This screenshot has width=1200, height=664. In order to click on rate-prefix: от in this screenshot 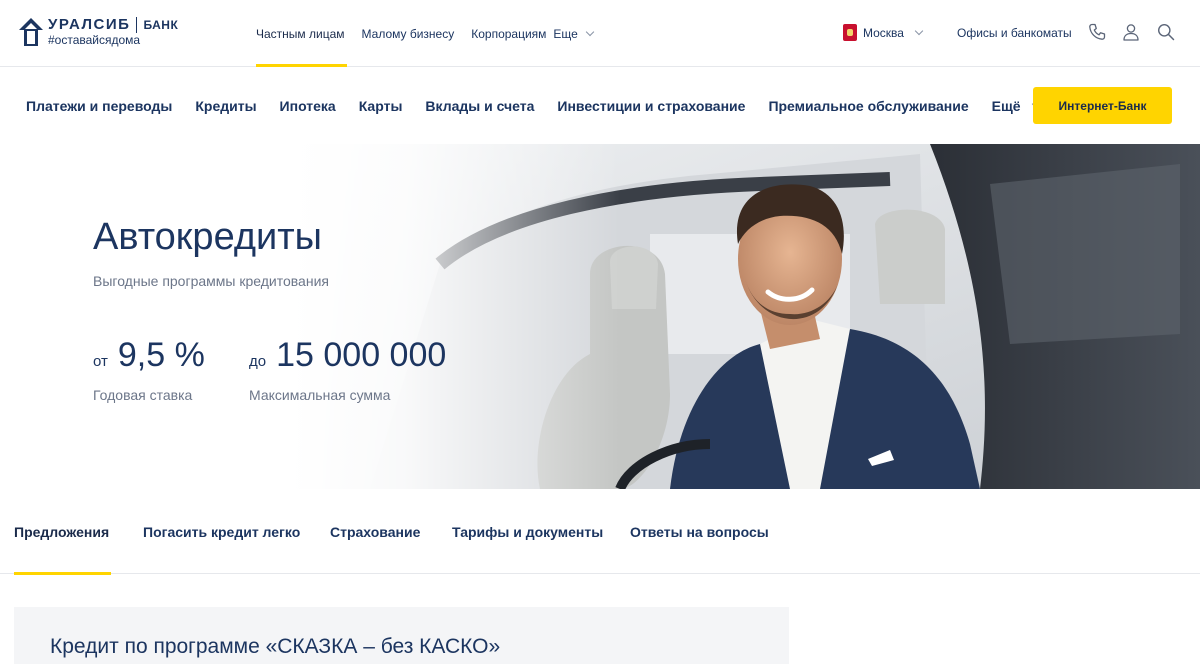, I will do `click(100, 361)`.